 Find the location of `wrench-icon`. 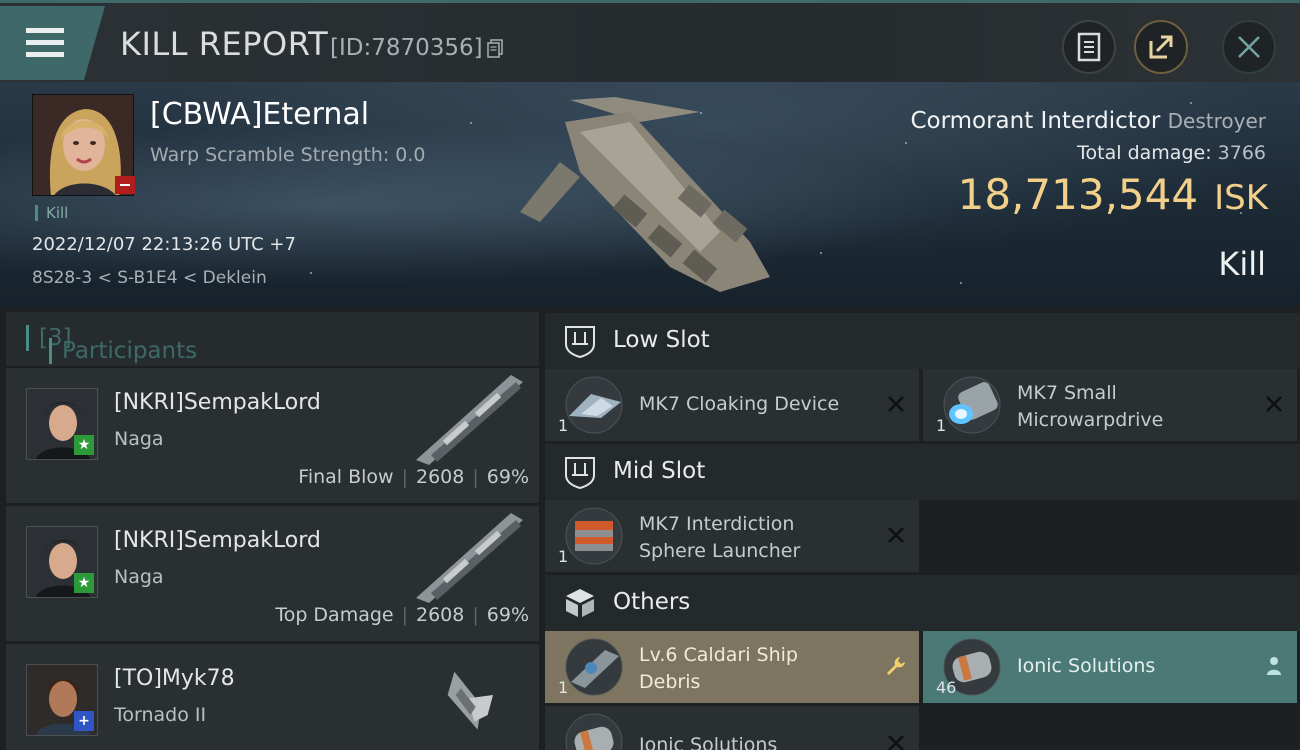

wrench-icon is located at coordinates (896, 666).